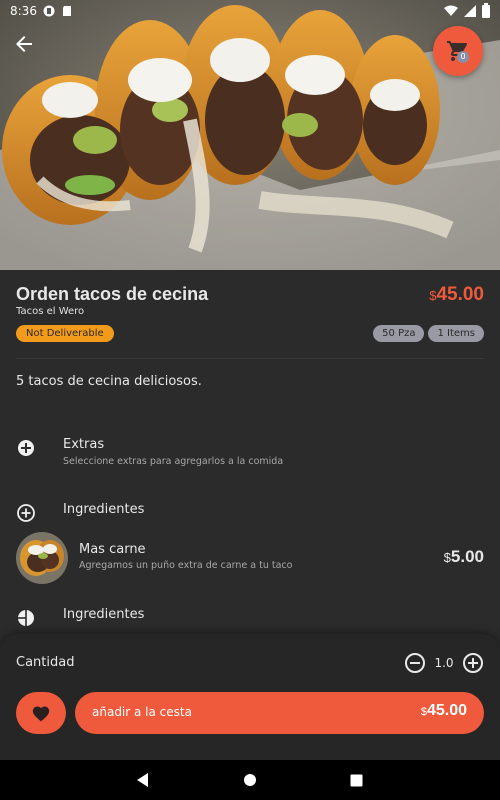 This screenshot has height=800, width=500. What do you see at coordinates (49, 11) in the screenshot?
I see `app-notification-icon` at bounding box center [49, 11].